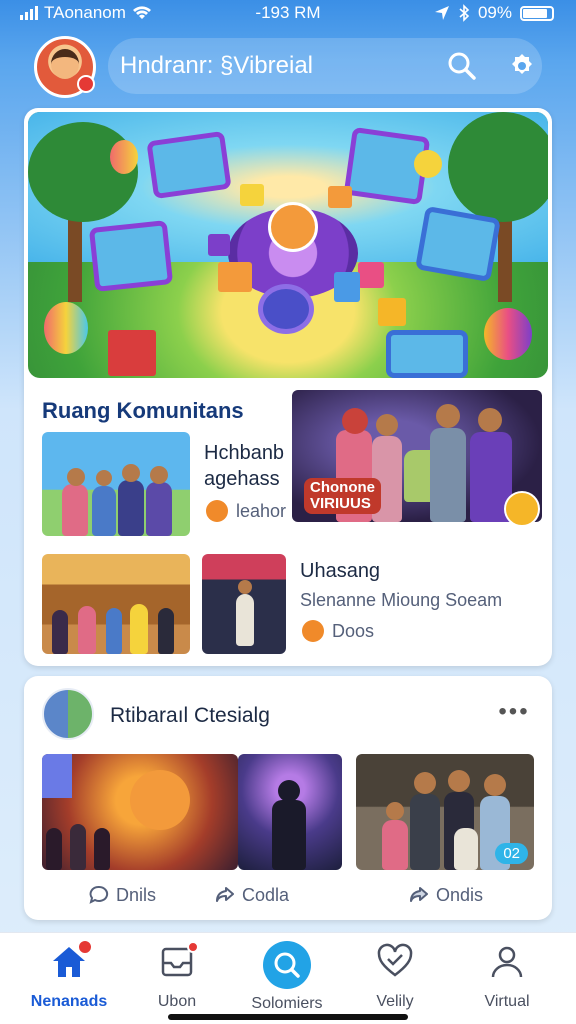 Image resolution: width=576 pixels, height=1024 pixels. Describe the element at coordinates (261, 510) in the screenshot. I see `item-meta-label: leahor` at that location.